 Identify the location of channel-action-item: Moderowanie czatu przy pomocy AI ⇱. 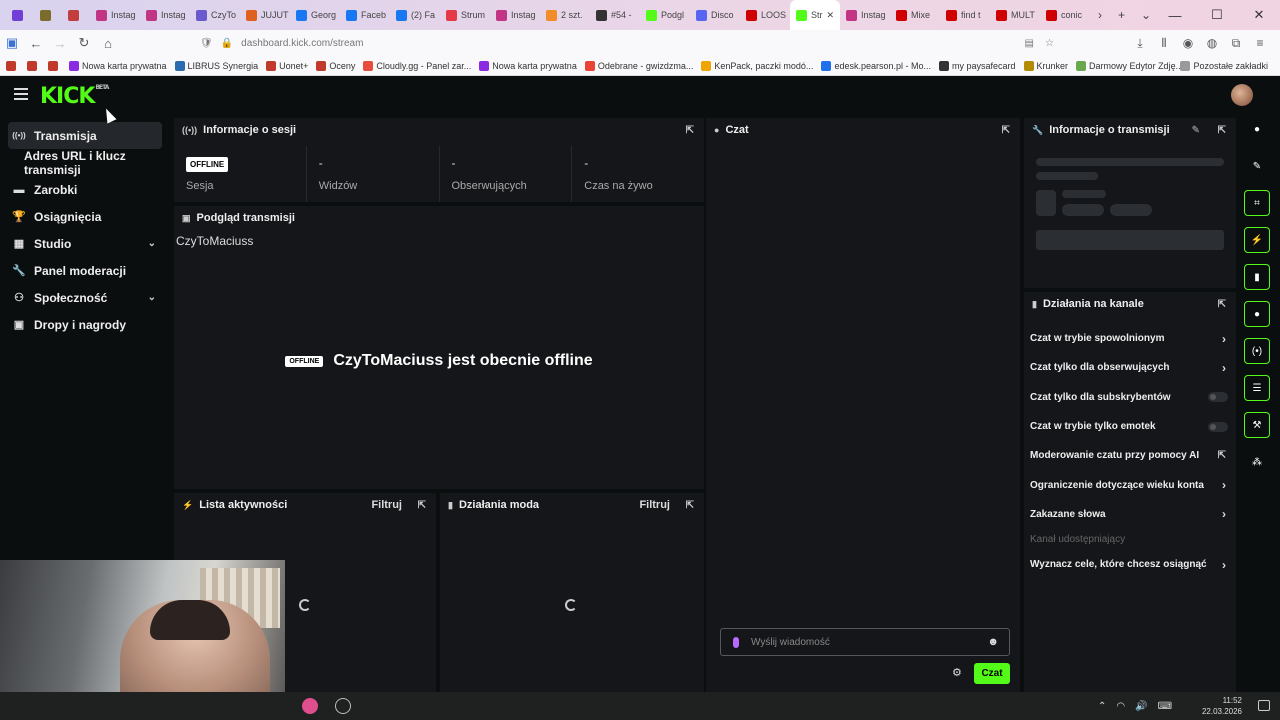
(1130, 455).